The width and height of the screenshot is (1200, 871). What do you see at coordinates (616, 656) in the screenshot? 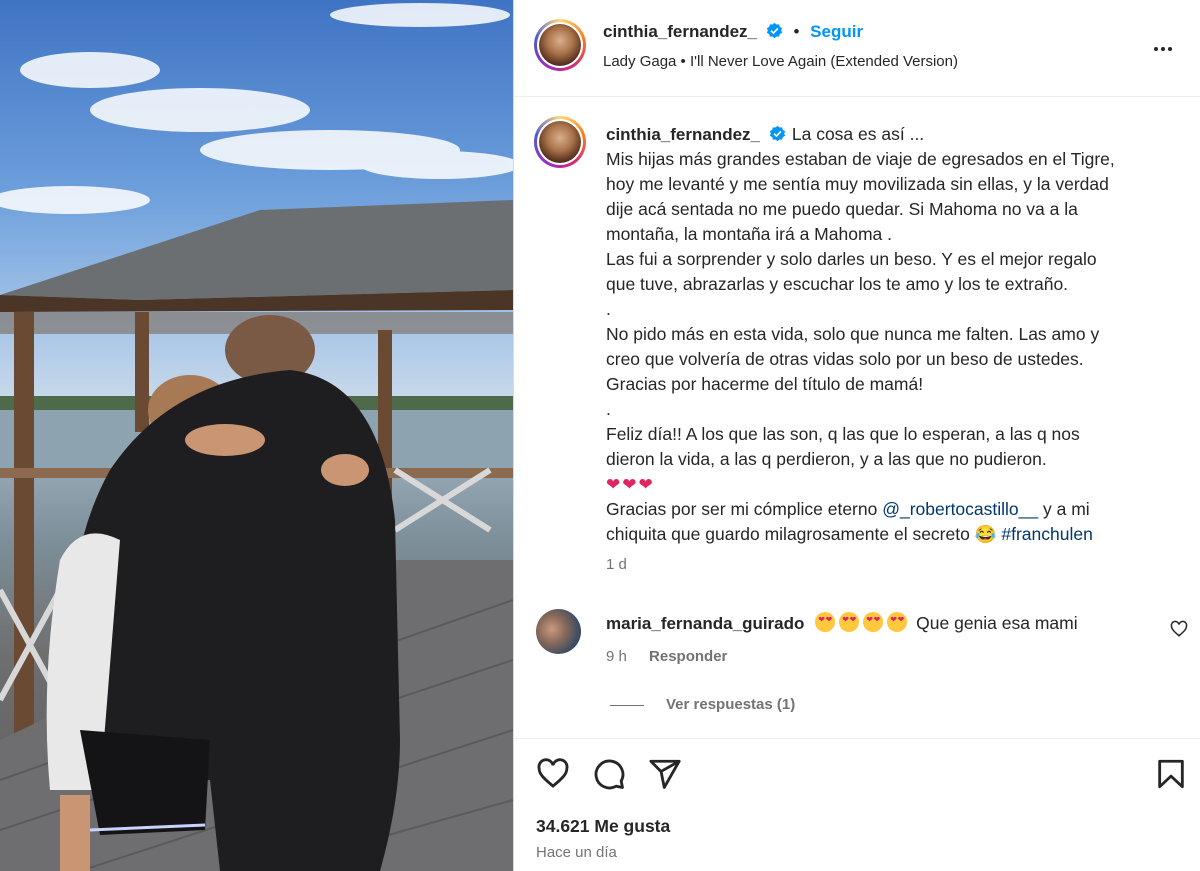
I see `comment-time: 9 h` at bounding box center [616, 656].